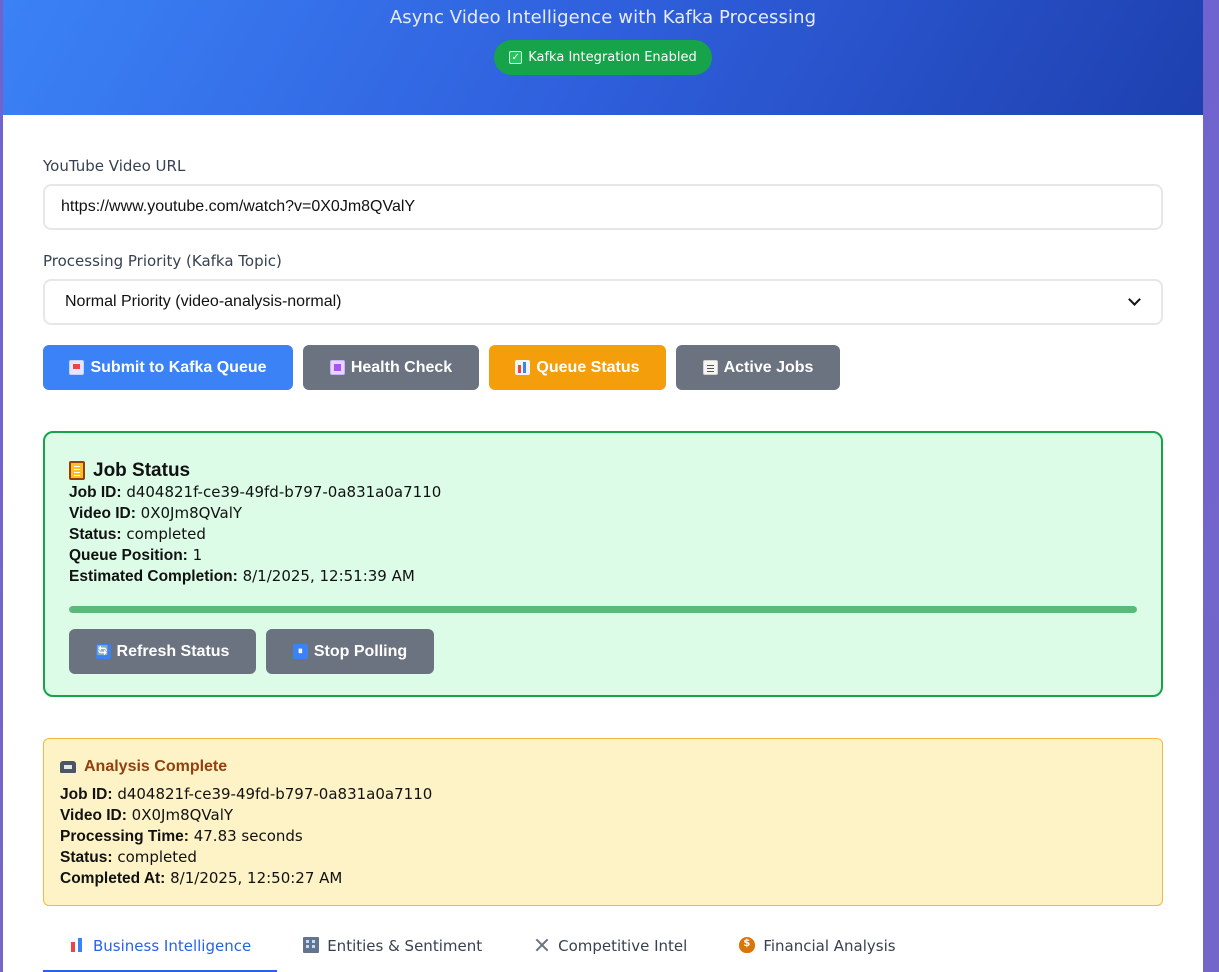 This screenshot has height=972, width=1219. Describe the element at coordinates (542, 945) in the screenshot. I see `crossed-swords-icon` at that location.